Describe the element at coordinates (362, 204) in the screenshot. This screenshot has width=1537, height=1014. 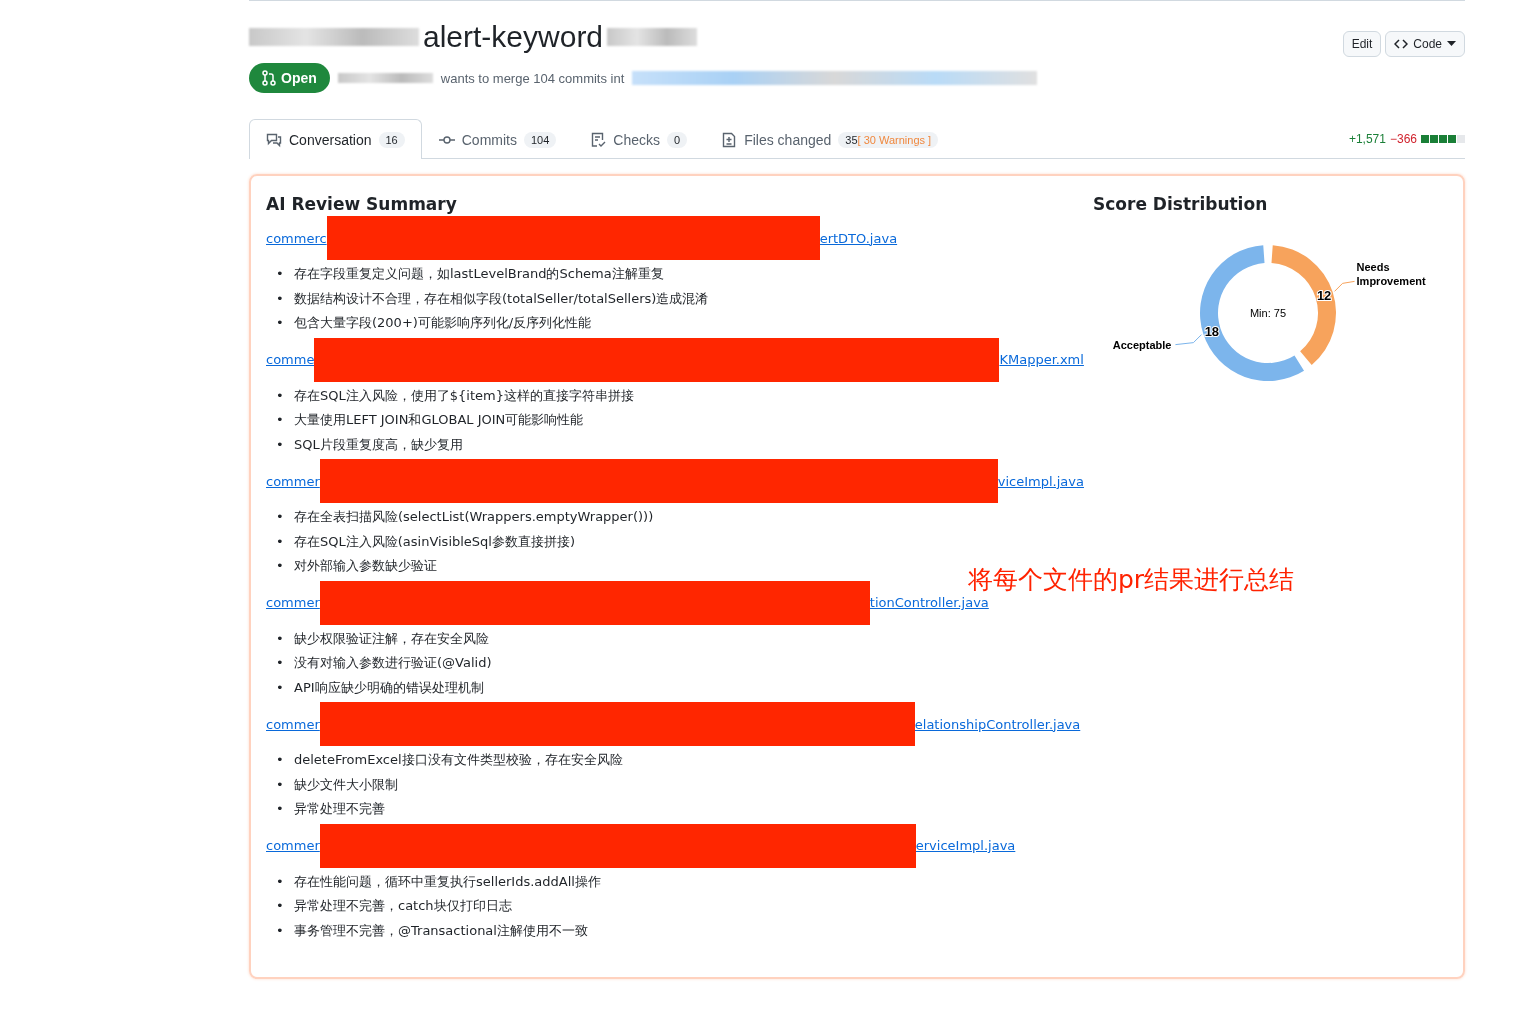
I see `section-title: AI Review Summary` at that location.